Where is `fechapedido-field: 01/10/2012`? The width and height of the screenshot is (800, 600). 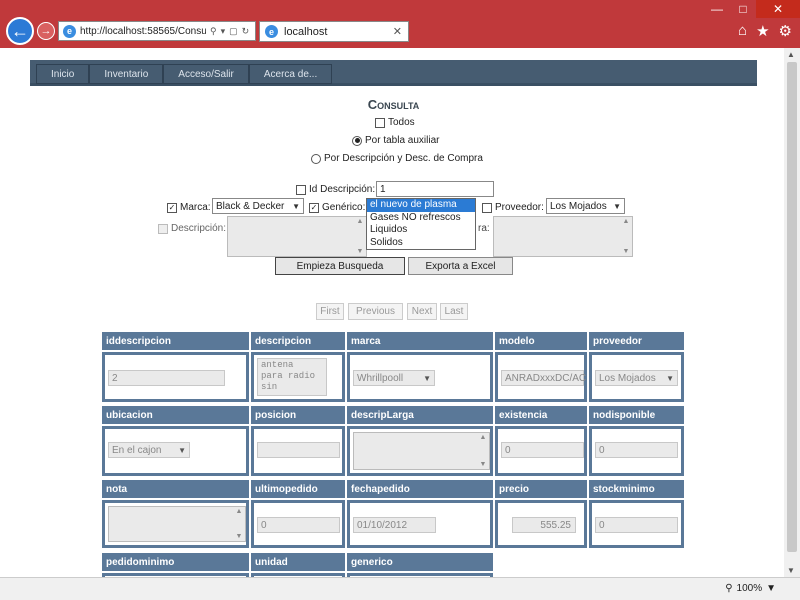
fechapedido-field: 01/10/2012 is located at coordinates (394, 525).